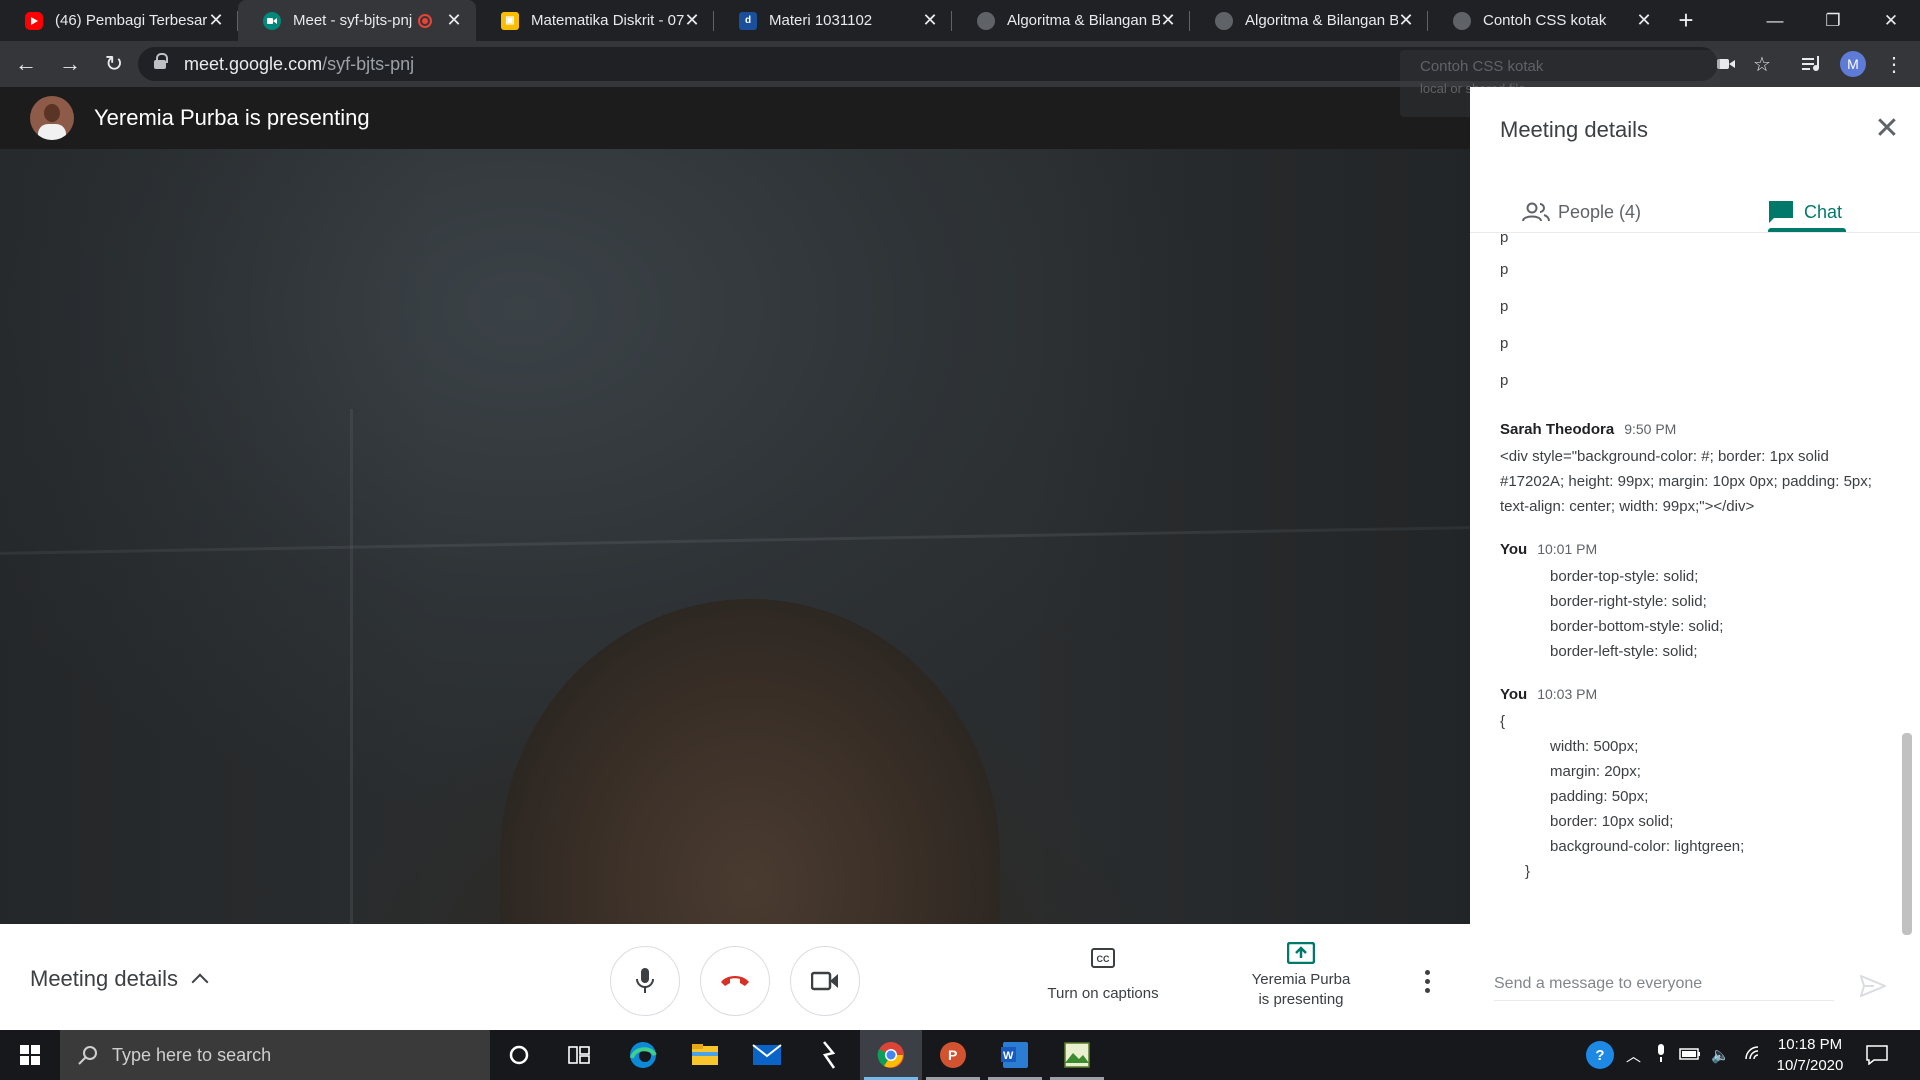 The image size is (1920, 1080). I want to click on browser-tab: ▣ Matematika Diskrit - 07 ✕, so click(595, 20).